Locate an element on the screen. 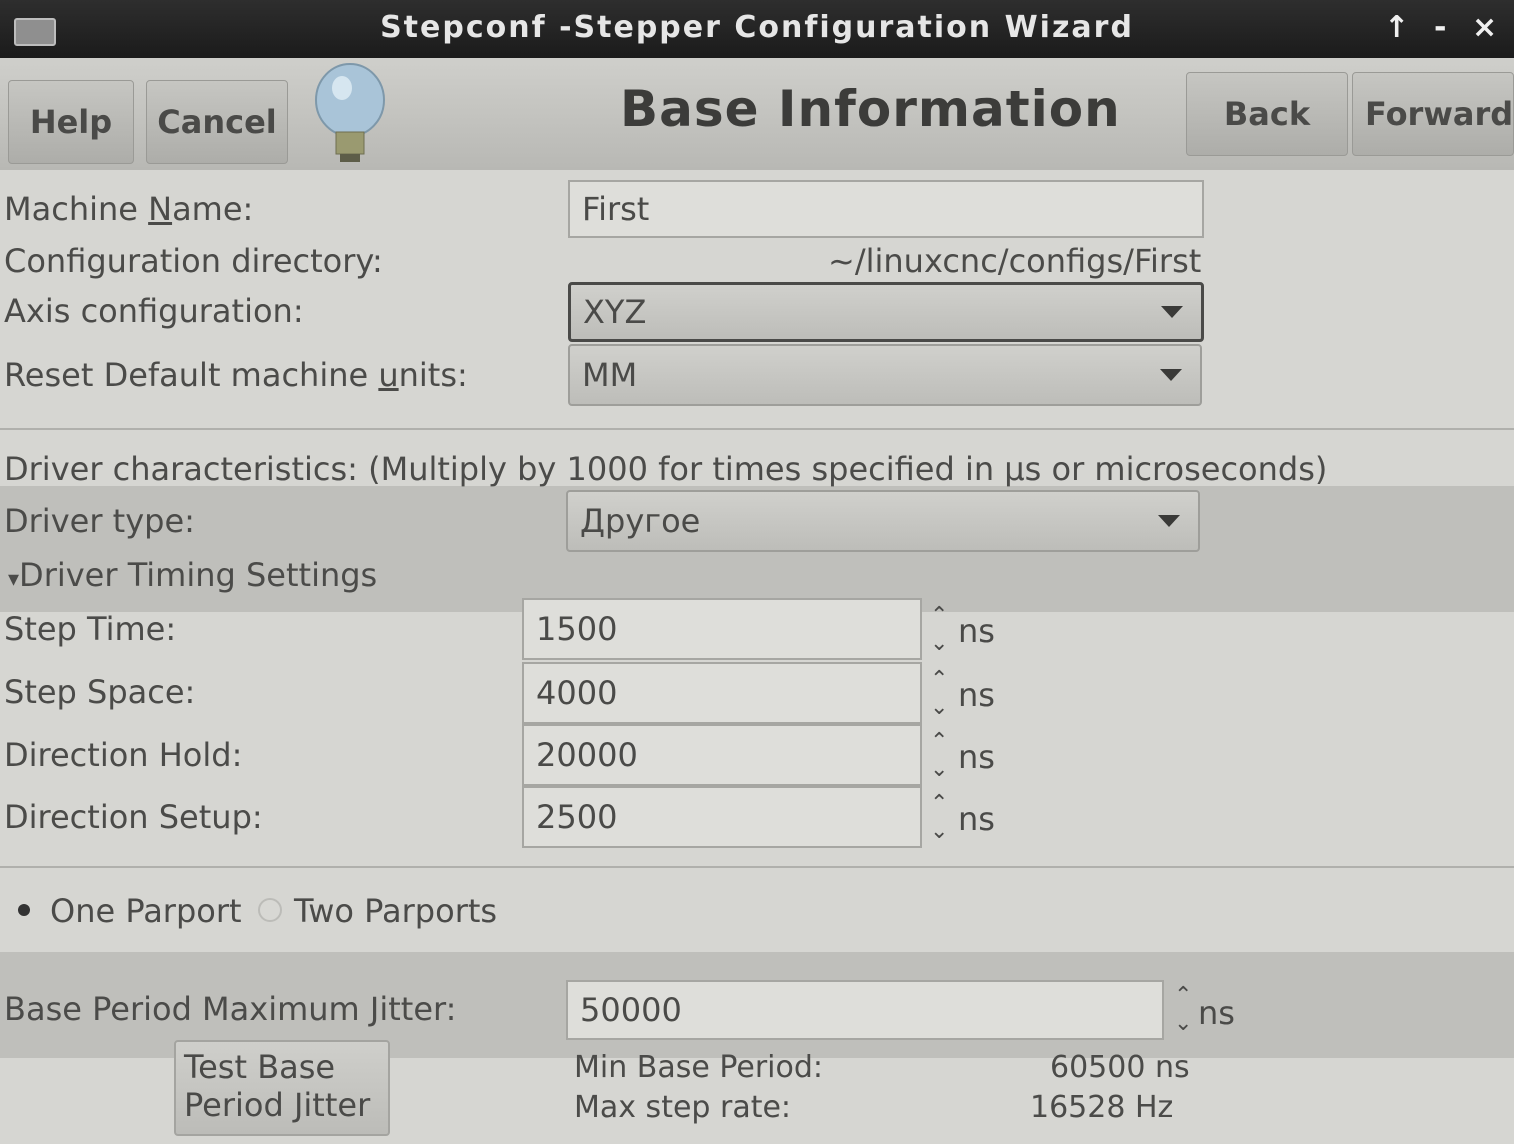 The height and width of the screenshot is (1144, 1514). jitter-spinner: ⌃ ⌄ is located at coordinates (1183, 1012).